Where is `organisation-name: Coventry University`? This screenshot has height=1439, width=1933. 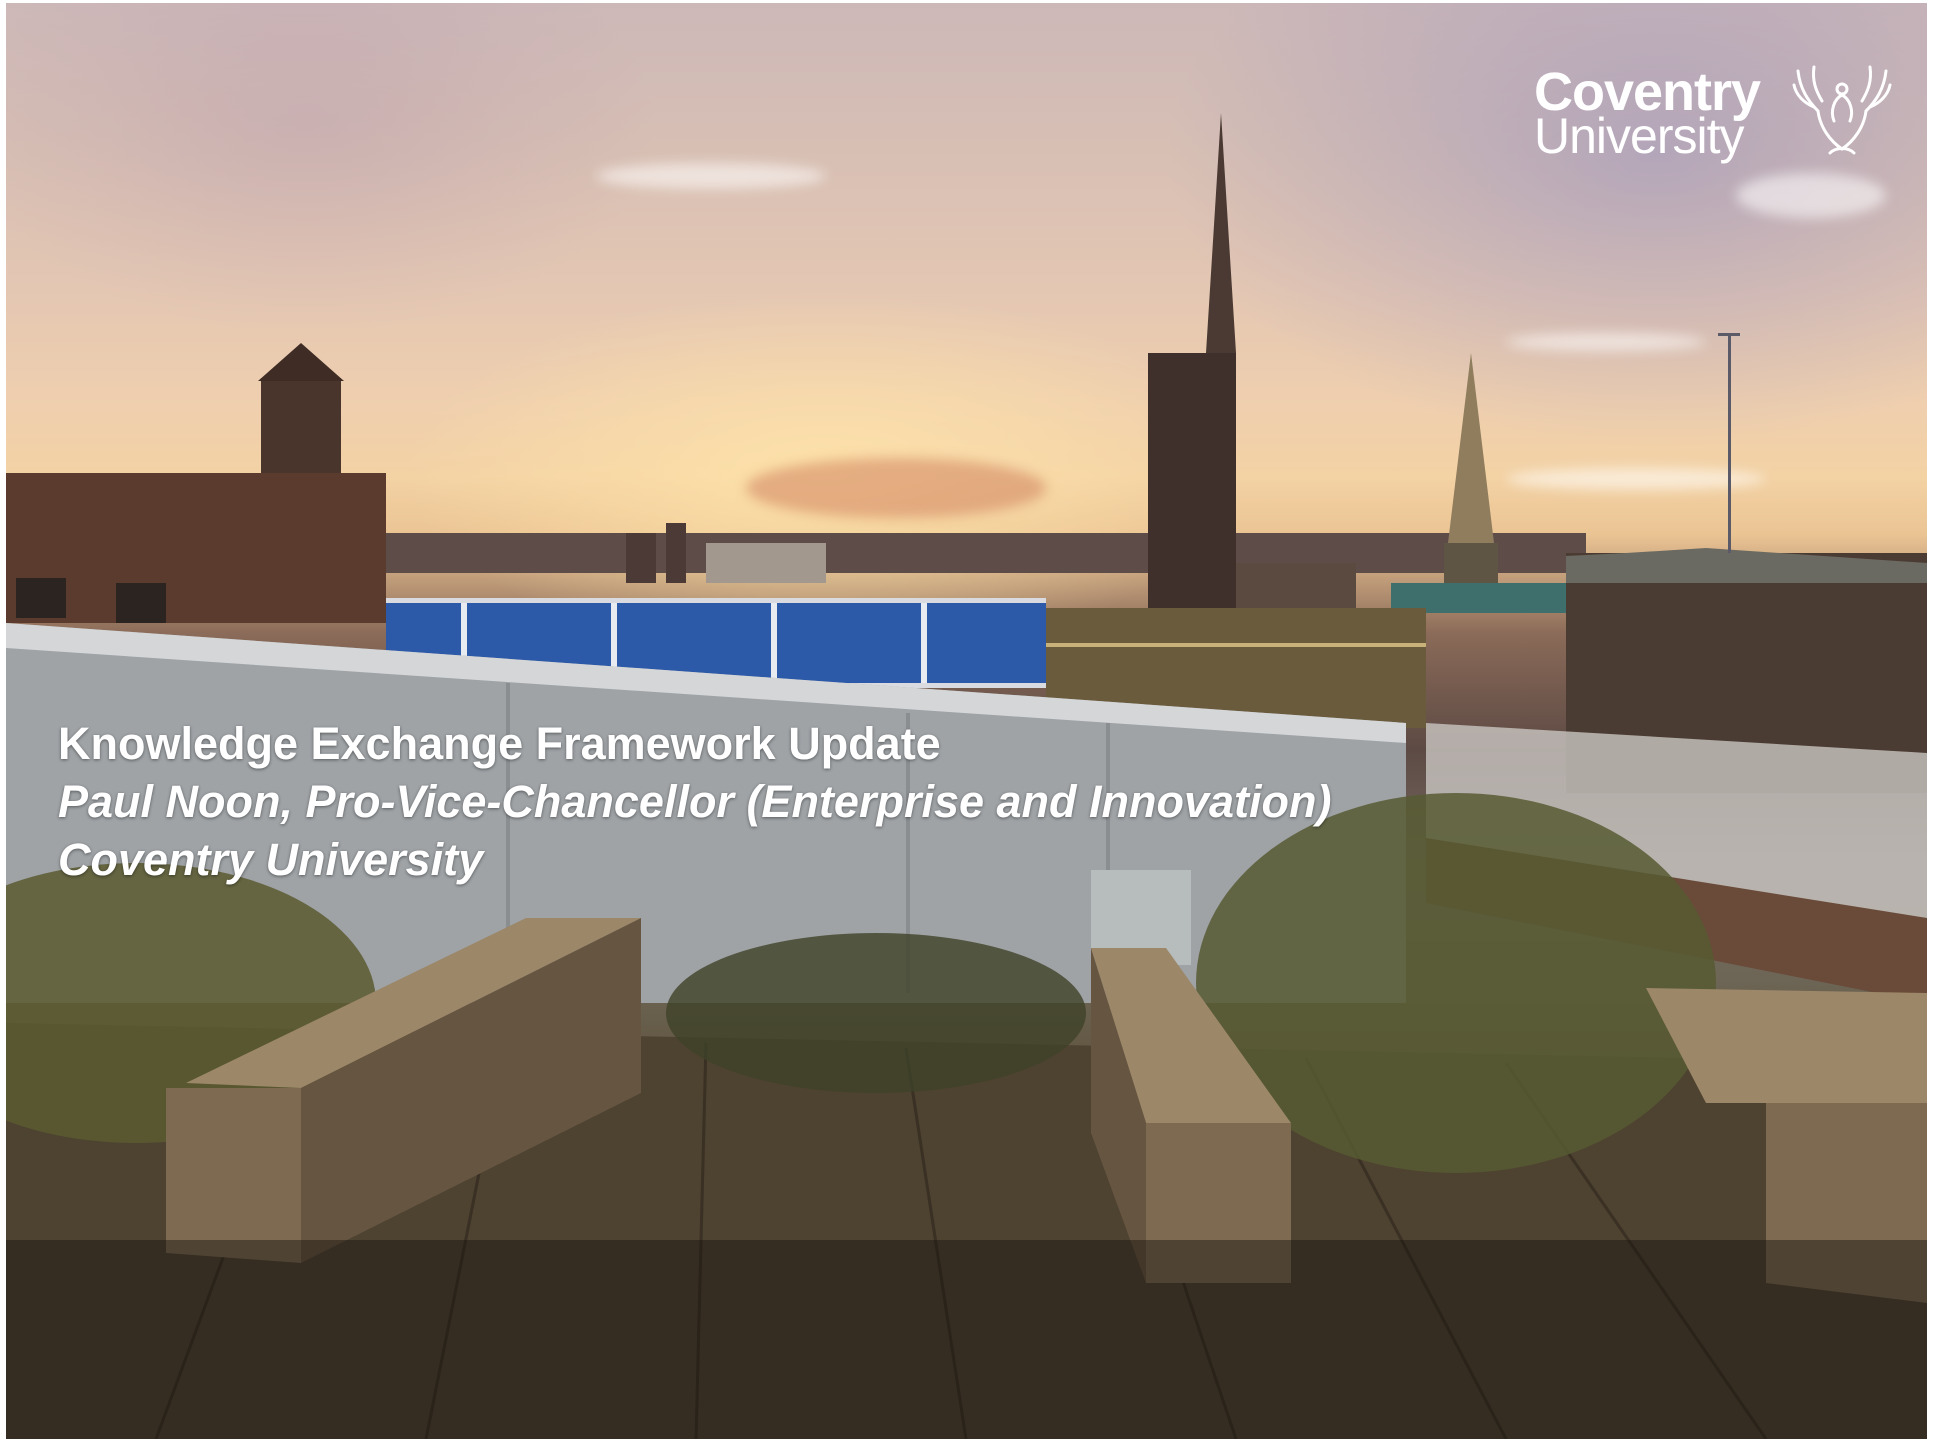 organisation-name: Coventry University is located at coordinates (271, 859).